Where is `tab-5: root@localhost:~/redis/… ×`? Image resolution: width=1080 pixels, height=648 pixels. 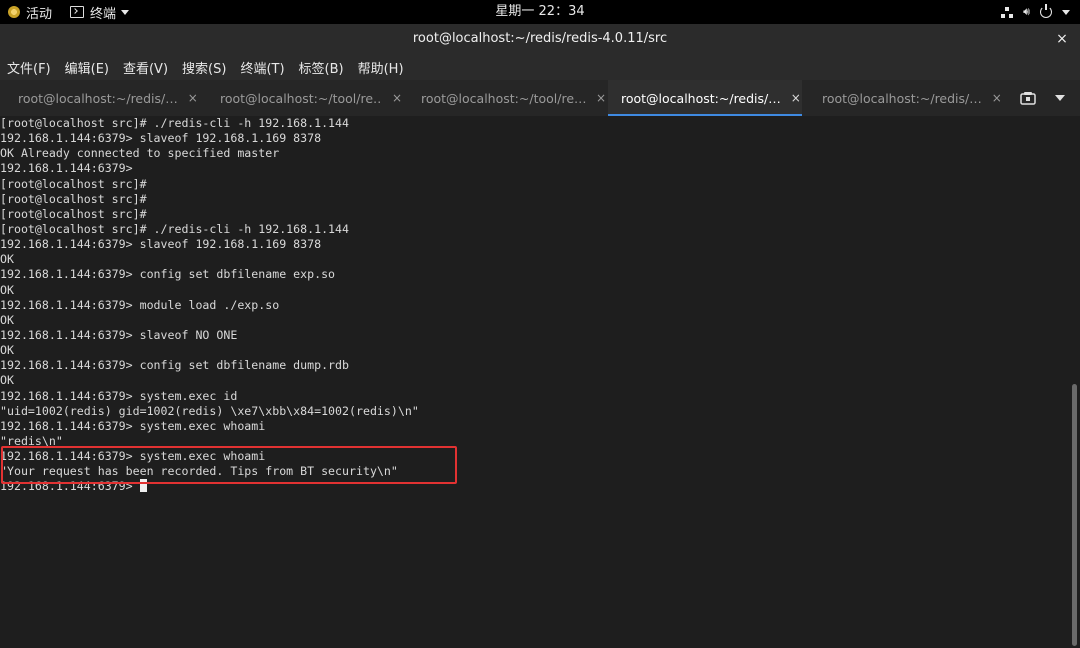
tab-5: root@localhost:~/redis/… × is located at coordinates (904, 98).